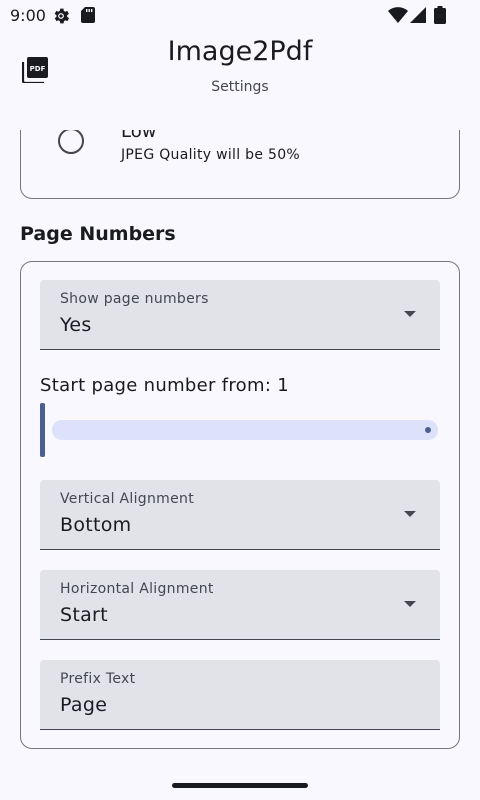 Image resolution: width=480 pixels, height=800 pixels. What do you see at coordinates (88, 15) in the screenshot?
I see `sd-card-icon` at bounding box center [88, 15].